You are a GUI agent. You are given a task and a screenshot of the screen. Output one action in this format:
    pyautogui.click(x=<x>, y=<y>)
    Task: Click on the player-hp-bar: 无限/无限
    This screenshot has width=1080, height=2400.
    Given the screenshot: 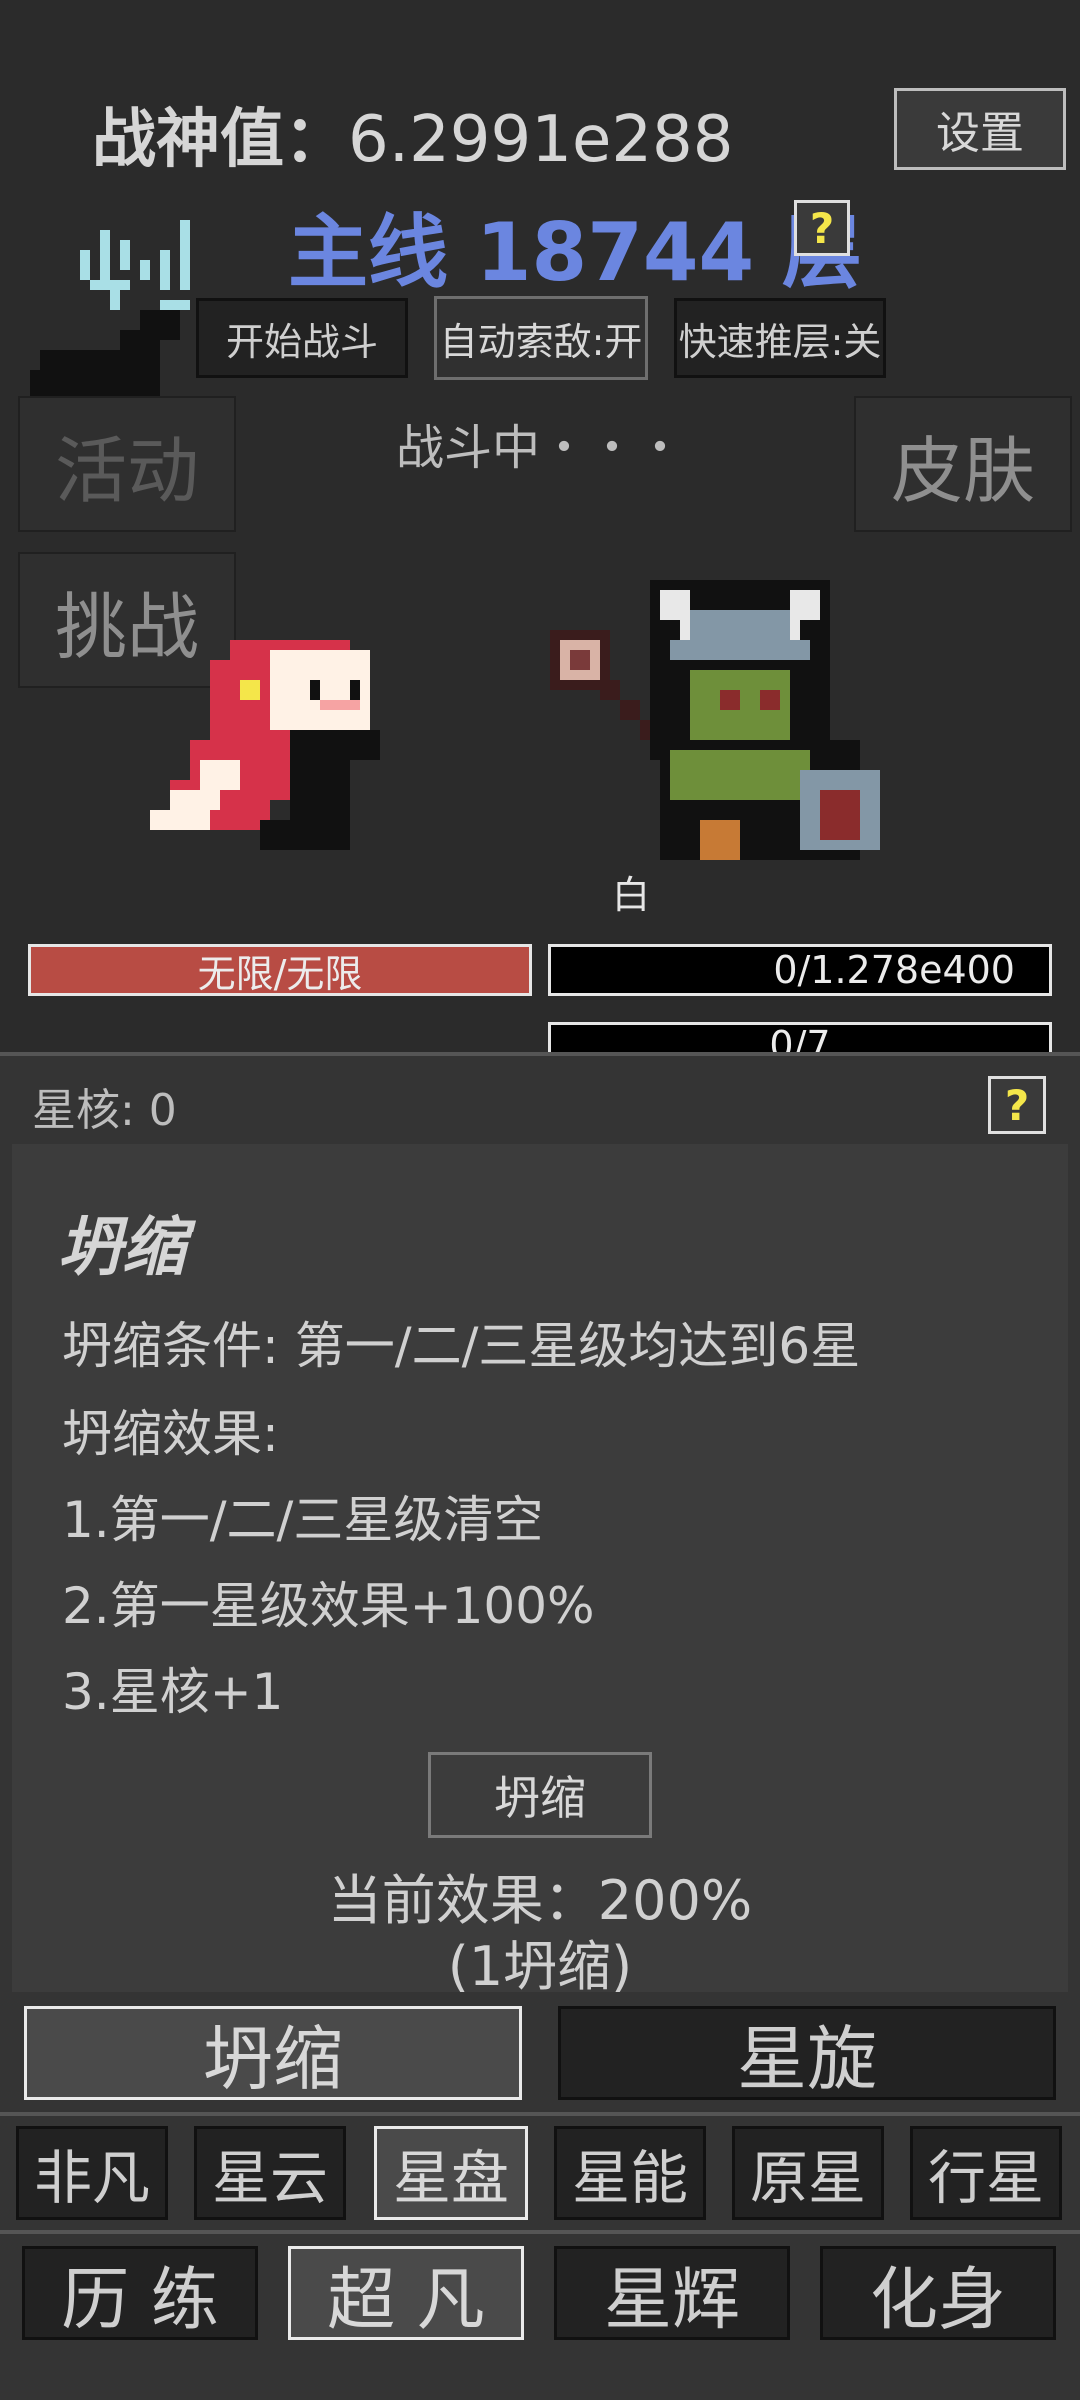 What is the action you would take?
    pyautogui.click(x=280, y=970)
    